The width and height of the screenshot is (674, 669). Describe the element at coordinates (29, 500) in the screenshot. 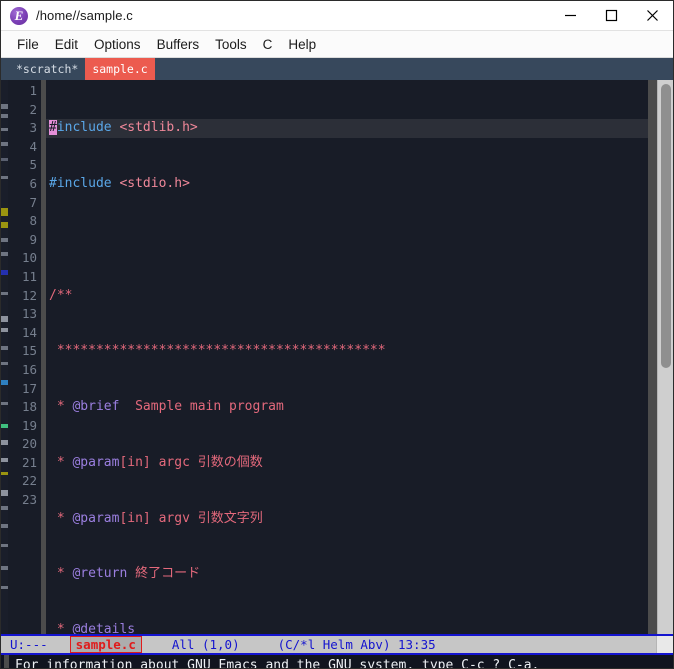

I see `line-number: 23` at that location.